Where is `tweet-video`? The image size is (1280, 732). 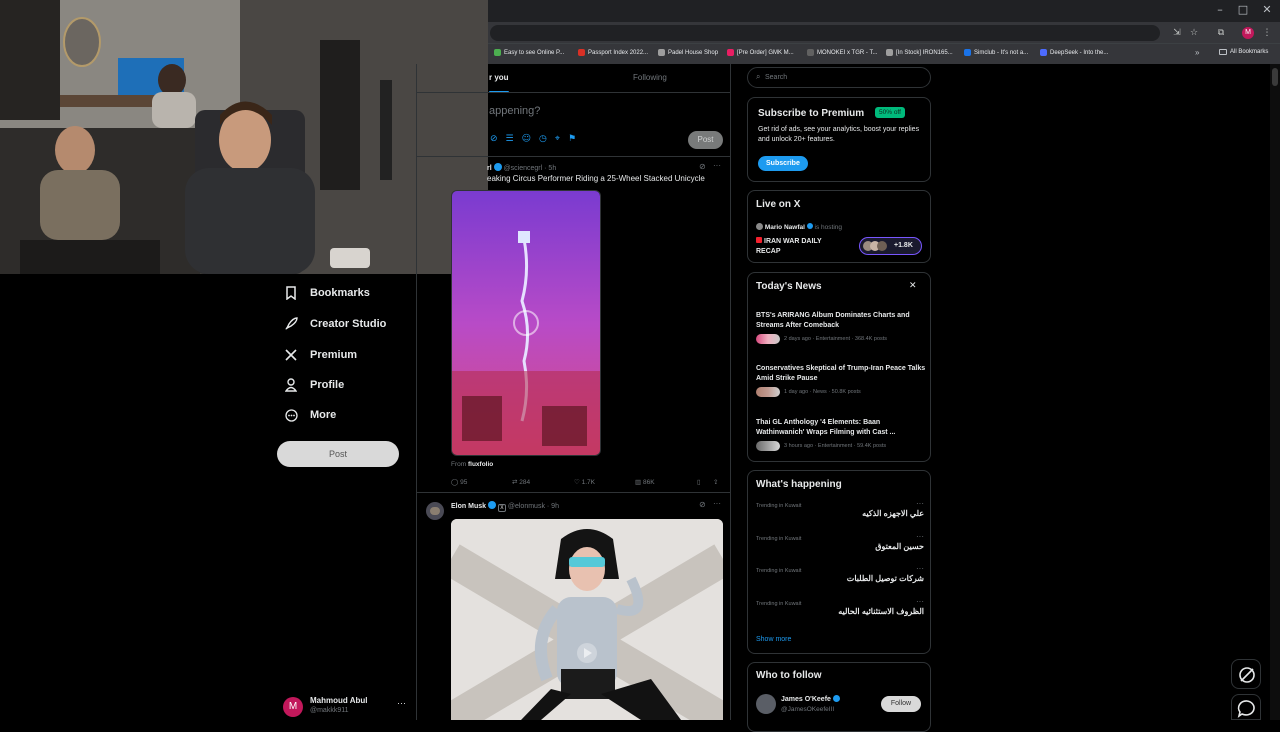
tweet-video is located at coordinates (526, 323).